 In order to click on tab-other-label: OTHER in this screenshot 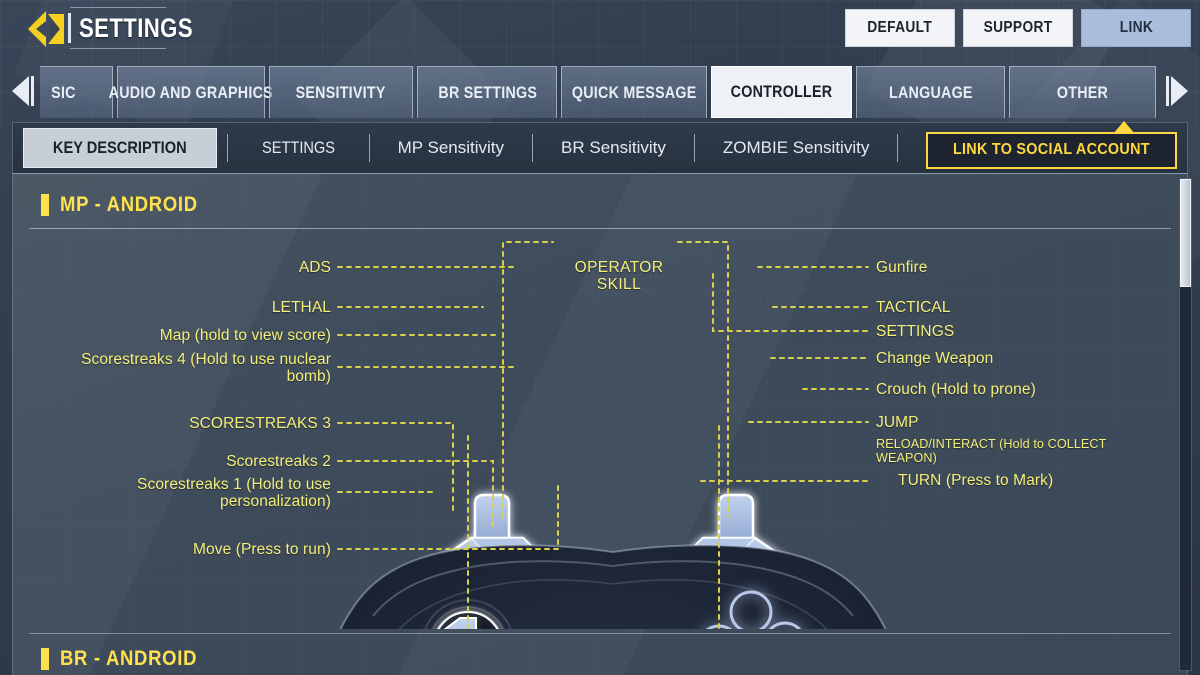, I will do `click(1082, 92)`.